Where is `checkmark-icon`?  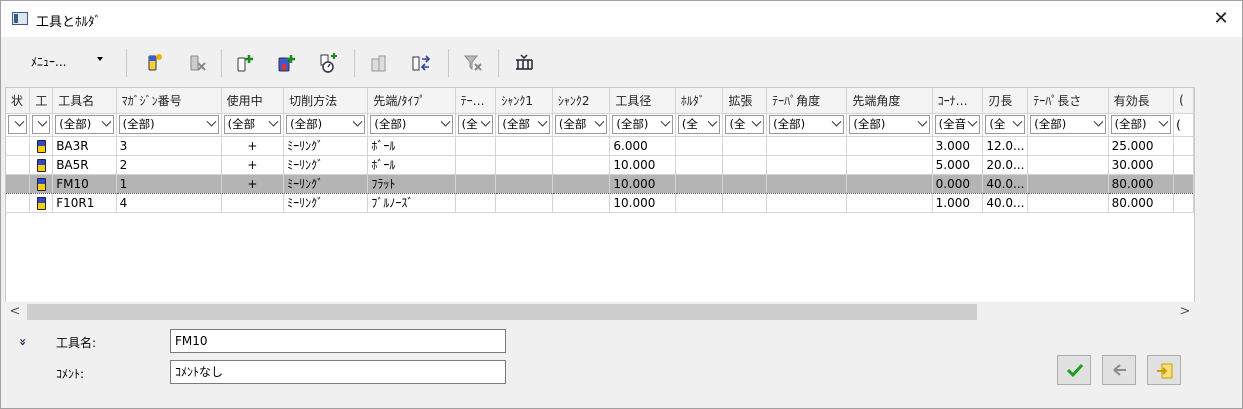 checkmark-icon is located at coordinates (1075, 370).